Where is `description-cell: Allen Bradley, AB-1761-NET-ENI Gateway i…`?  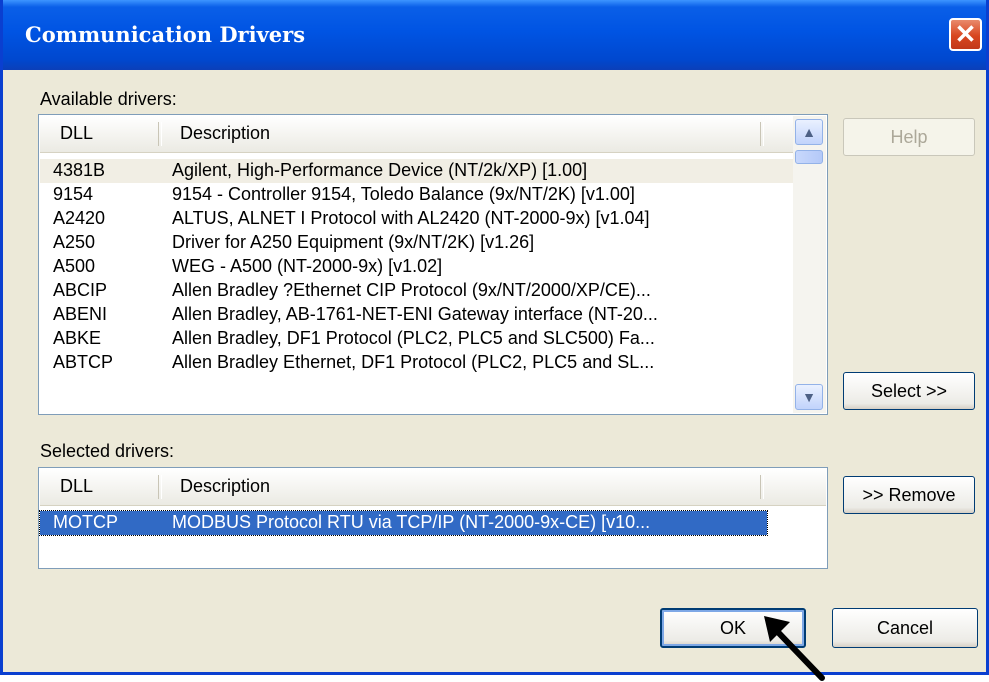 description-cell: Allen Bradley, AB-1761-NET-ENI Gateway i… is located at coordinates (415, 314).